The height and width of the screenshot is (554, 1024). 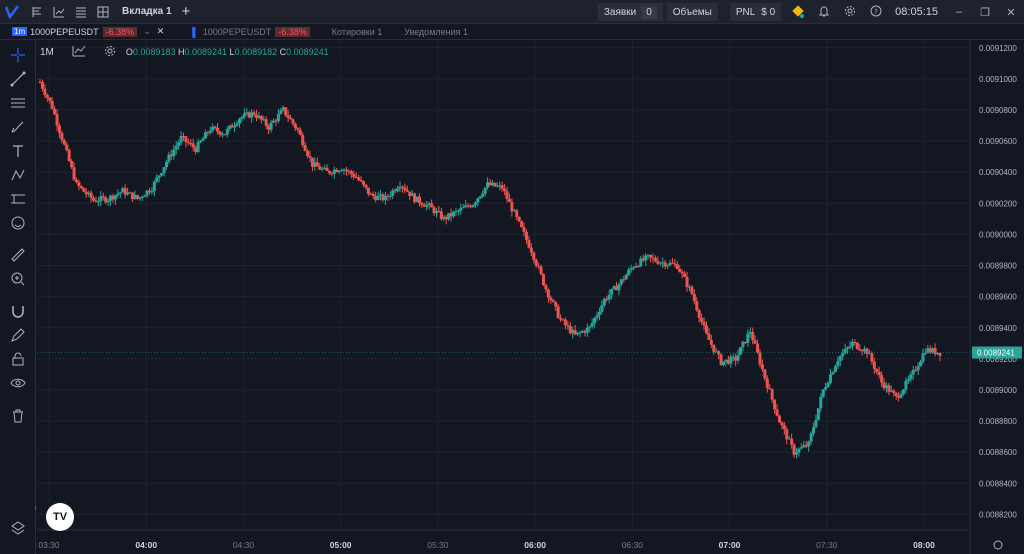 What do you see at coordinates (924, 545) in the screenshot?
I see `time-tick-label: 08:00` at bounding box center [924, 545].